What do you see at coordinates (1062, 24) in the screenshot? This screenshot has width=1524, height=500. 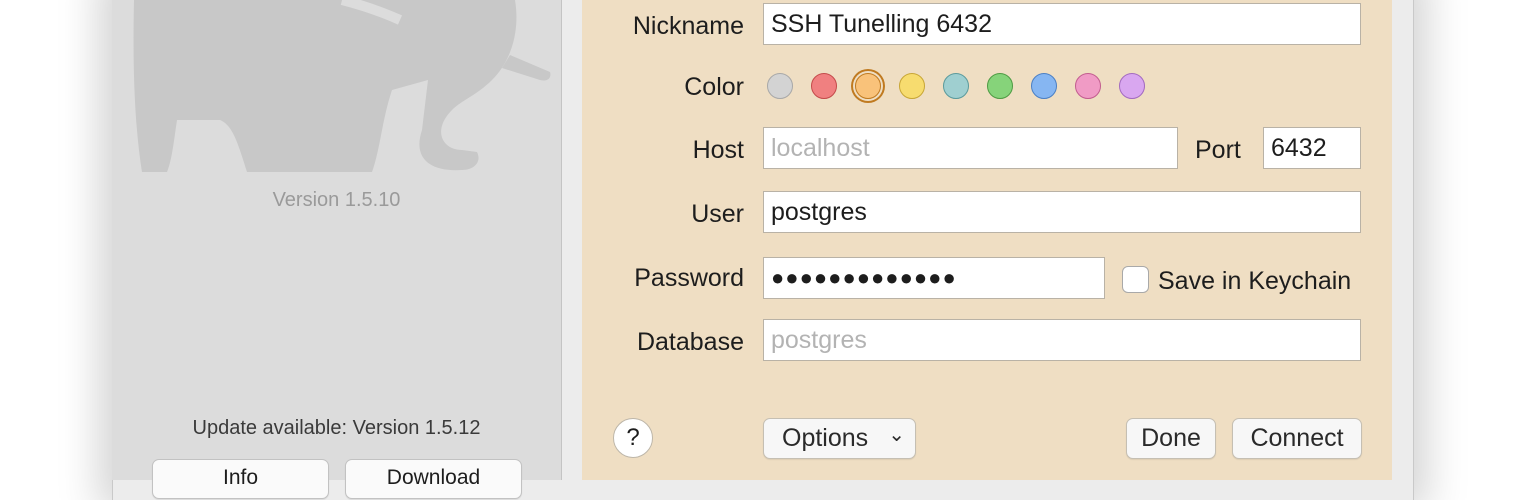 I see `nickname-field: SSH Tunelling 6432` at bounding box center [1062, 24].